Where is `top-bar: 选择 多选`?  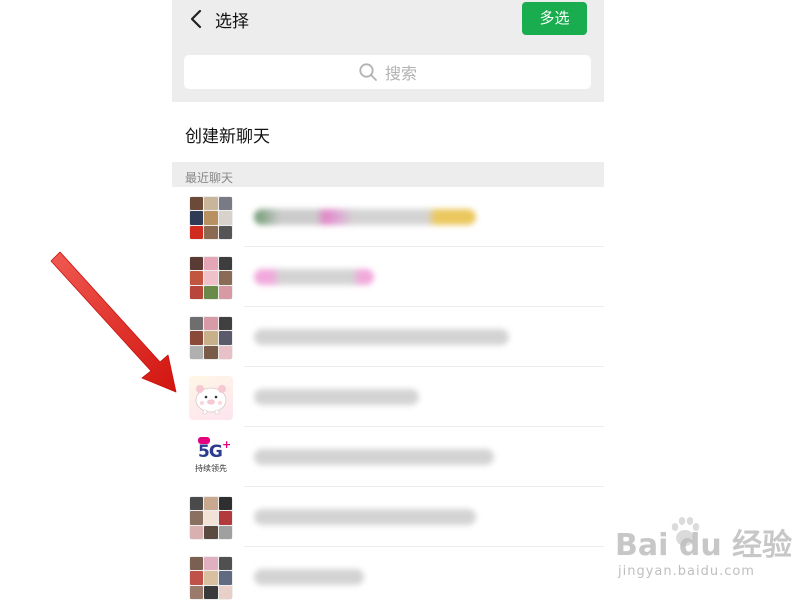
top-bar: 选择 多选 is located at coordinates (388, 20).